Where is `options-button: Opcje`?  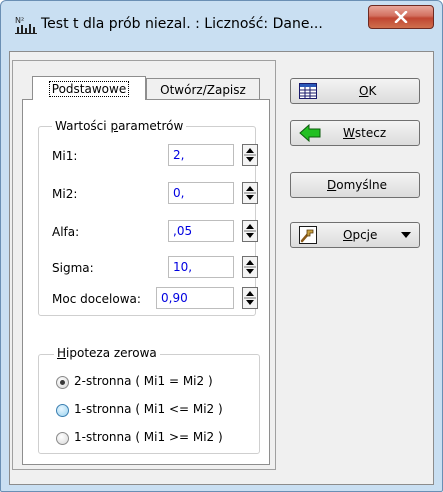
options-button: Opcje is located at coordinates (355, 235).